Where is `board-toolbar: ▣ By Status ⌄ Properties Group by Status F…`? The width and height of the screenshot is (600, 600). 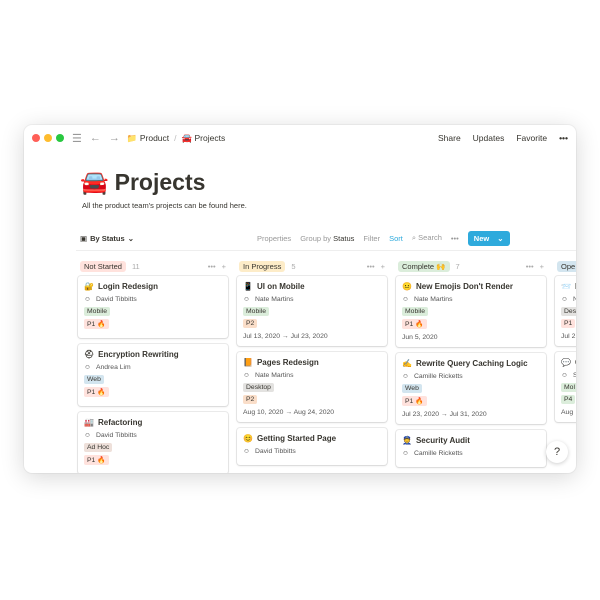 board-toolbar: ▣ By Status ⌄ Properties Group by Status F… is located at coordinates (328, 238).